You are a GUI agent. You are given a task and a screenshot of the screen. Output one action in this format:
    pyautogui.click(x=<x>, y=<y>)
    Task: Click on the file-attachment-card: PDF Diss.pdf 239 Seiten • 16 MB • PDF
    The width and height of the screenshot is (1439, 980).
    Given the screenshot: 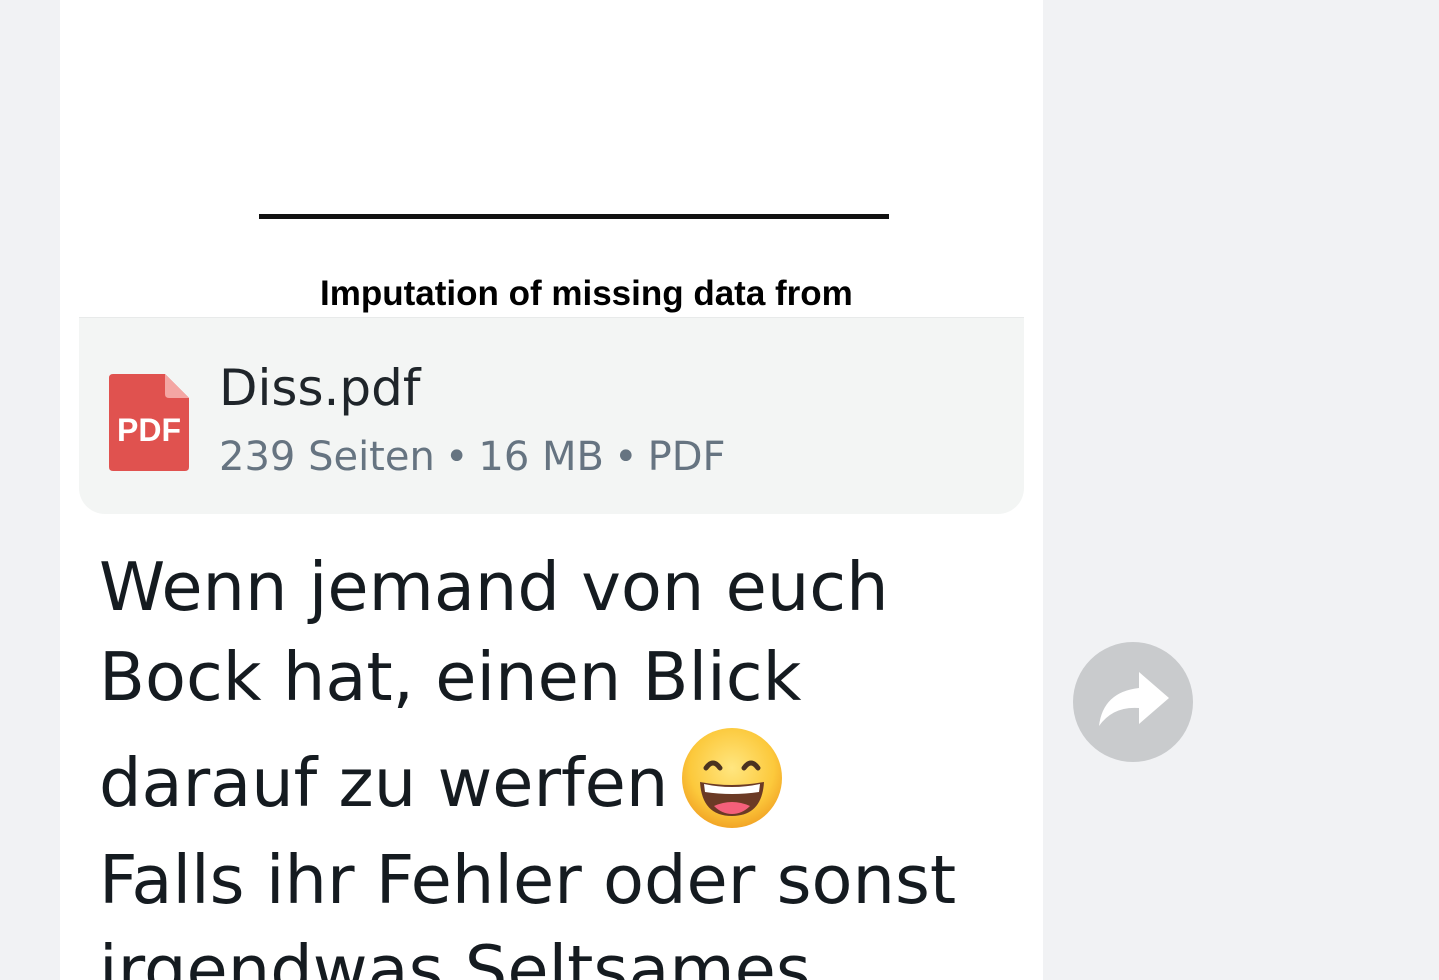 What is the action you would take?
    pyautogui.click(x=551, y=415)
    